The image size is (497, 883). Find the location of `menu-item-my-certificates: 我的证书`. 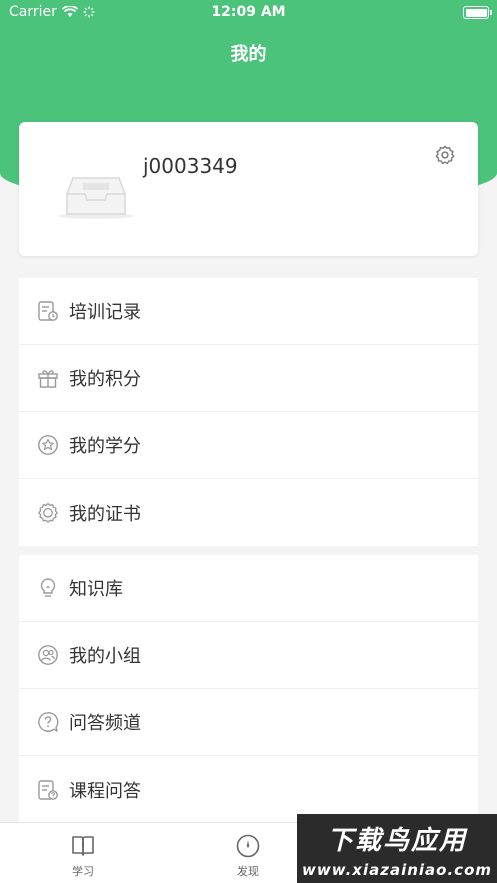

menu-item-my-certificates: 我的证书 is located at coordinates (248, 512).